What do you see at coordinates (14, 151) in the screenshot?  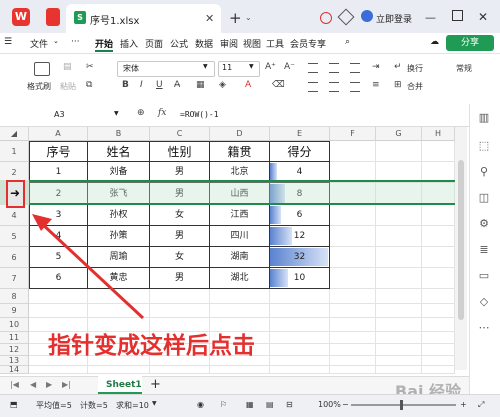 I see `row-header: 1` at bounding box center [14, 151].